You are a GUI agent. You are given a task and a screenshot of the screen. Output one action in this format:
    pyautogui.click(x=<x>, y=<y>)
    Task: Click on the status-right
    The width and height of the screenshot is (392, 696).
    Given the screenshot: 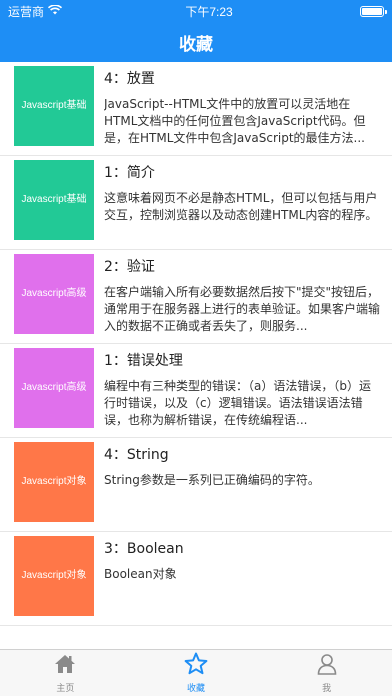 What is the action you would take?
    pyautogui.click(x=371, y=11)
    